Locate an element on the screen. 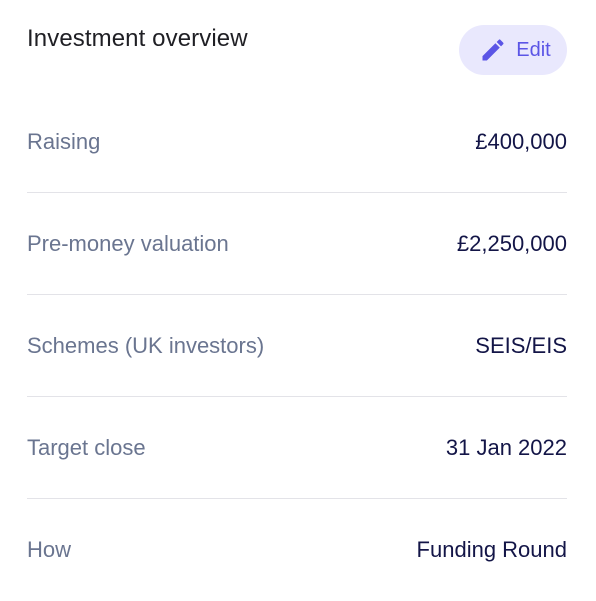 The height and width of the screenshot is (601, 596). edit-button: Edit is located at coordinates (513, 50).